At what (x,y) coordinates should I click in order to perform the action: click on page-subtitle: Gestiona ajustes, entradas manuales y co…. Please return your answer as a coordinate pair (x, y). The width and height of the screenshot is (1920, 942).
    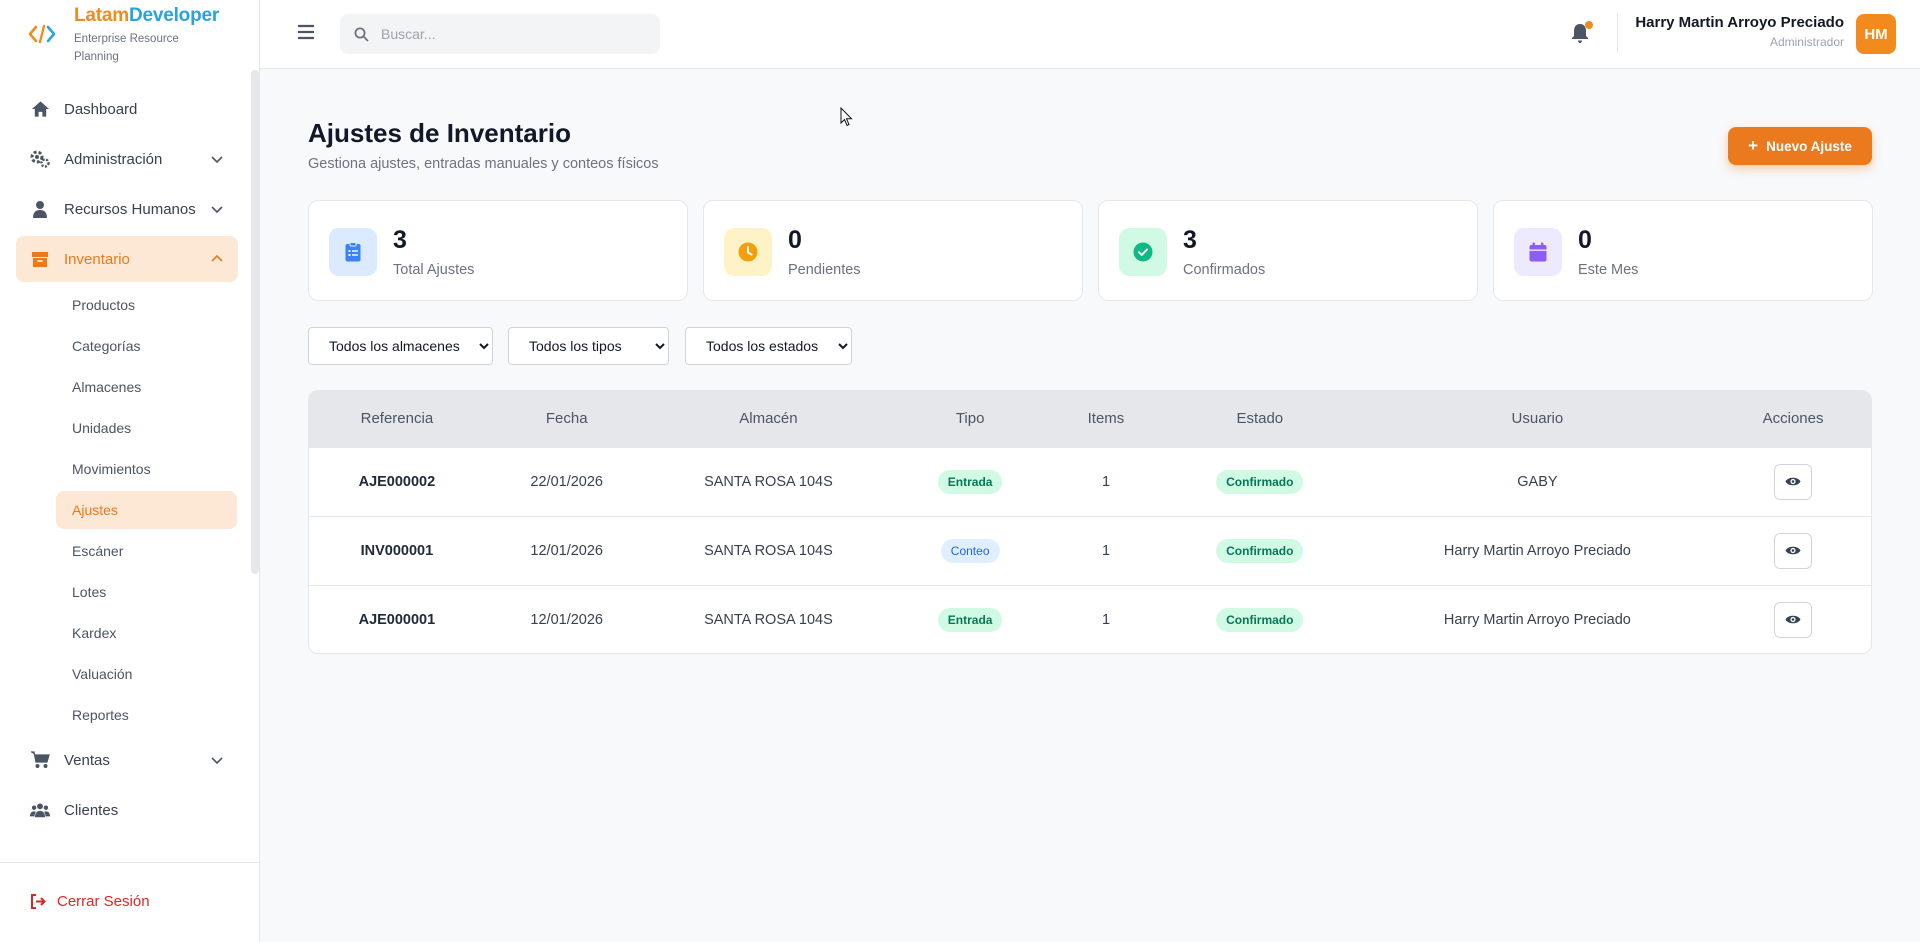
    Looking at the image, I should click on (483, 164).